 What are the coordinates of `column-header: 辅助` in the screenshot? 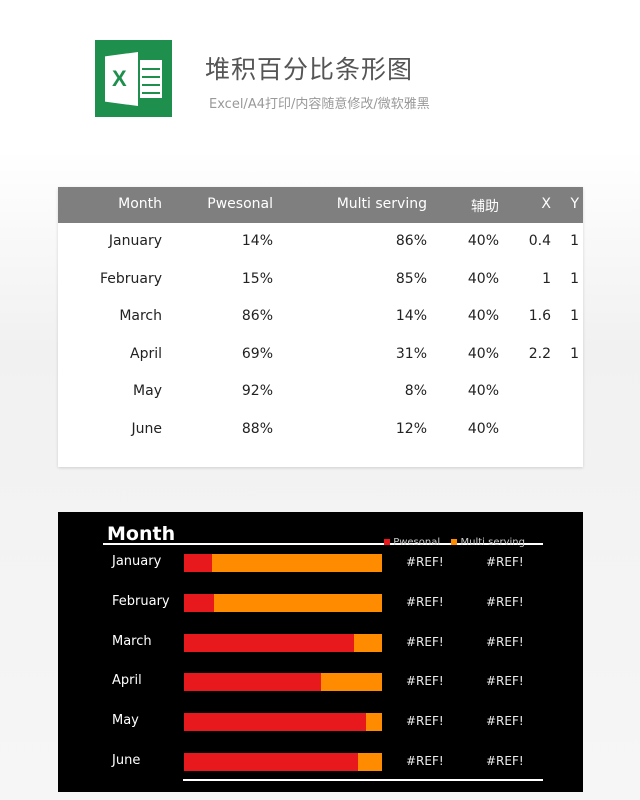 It's located at (485, 207).